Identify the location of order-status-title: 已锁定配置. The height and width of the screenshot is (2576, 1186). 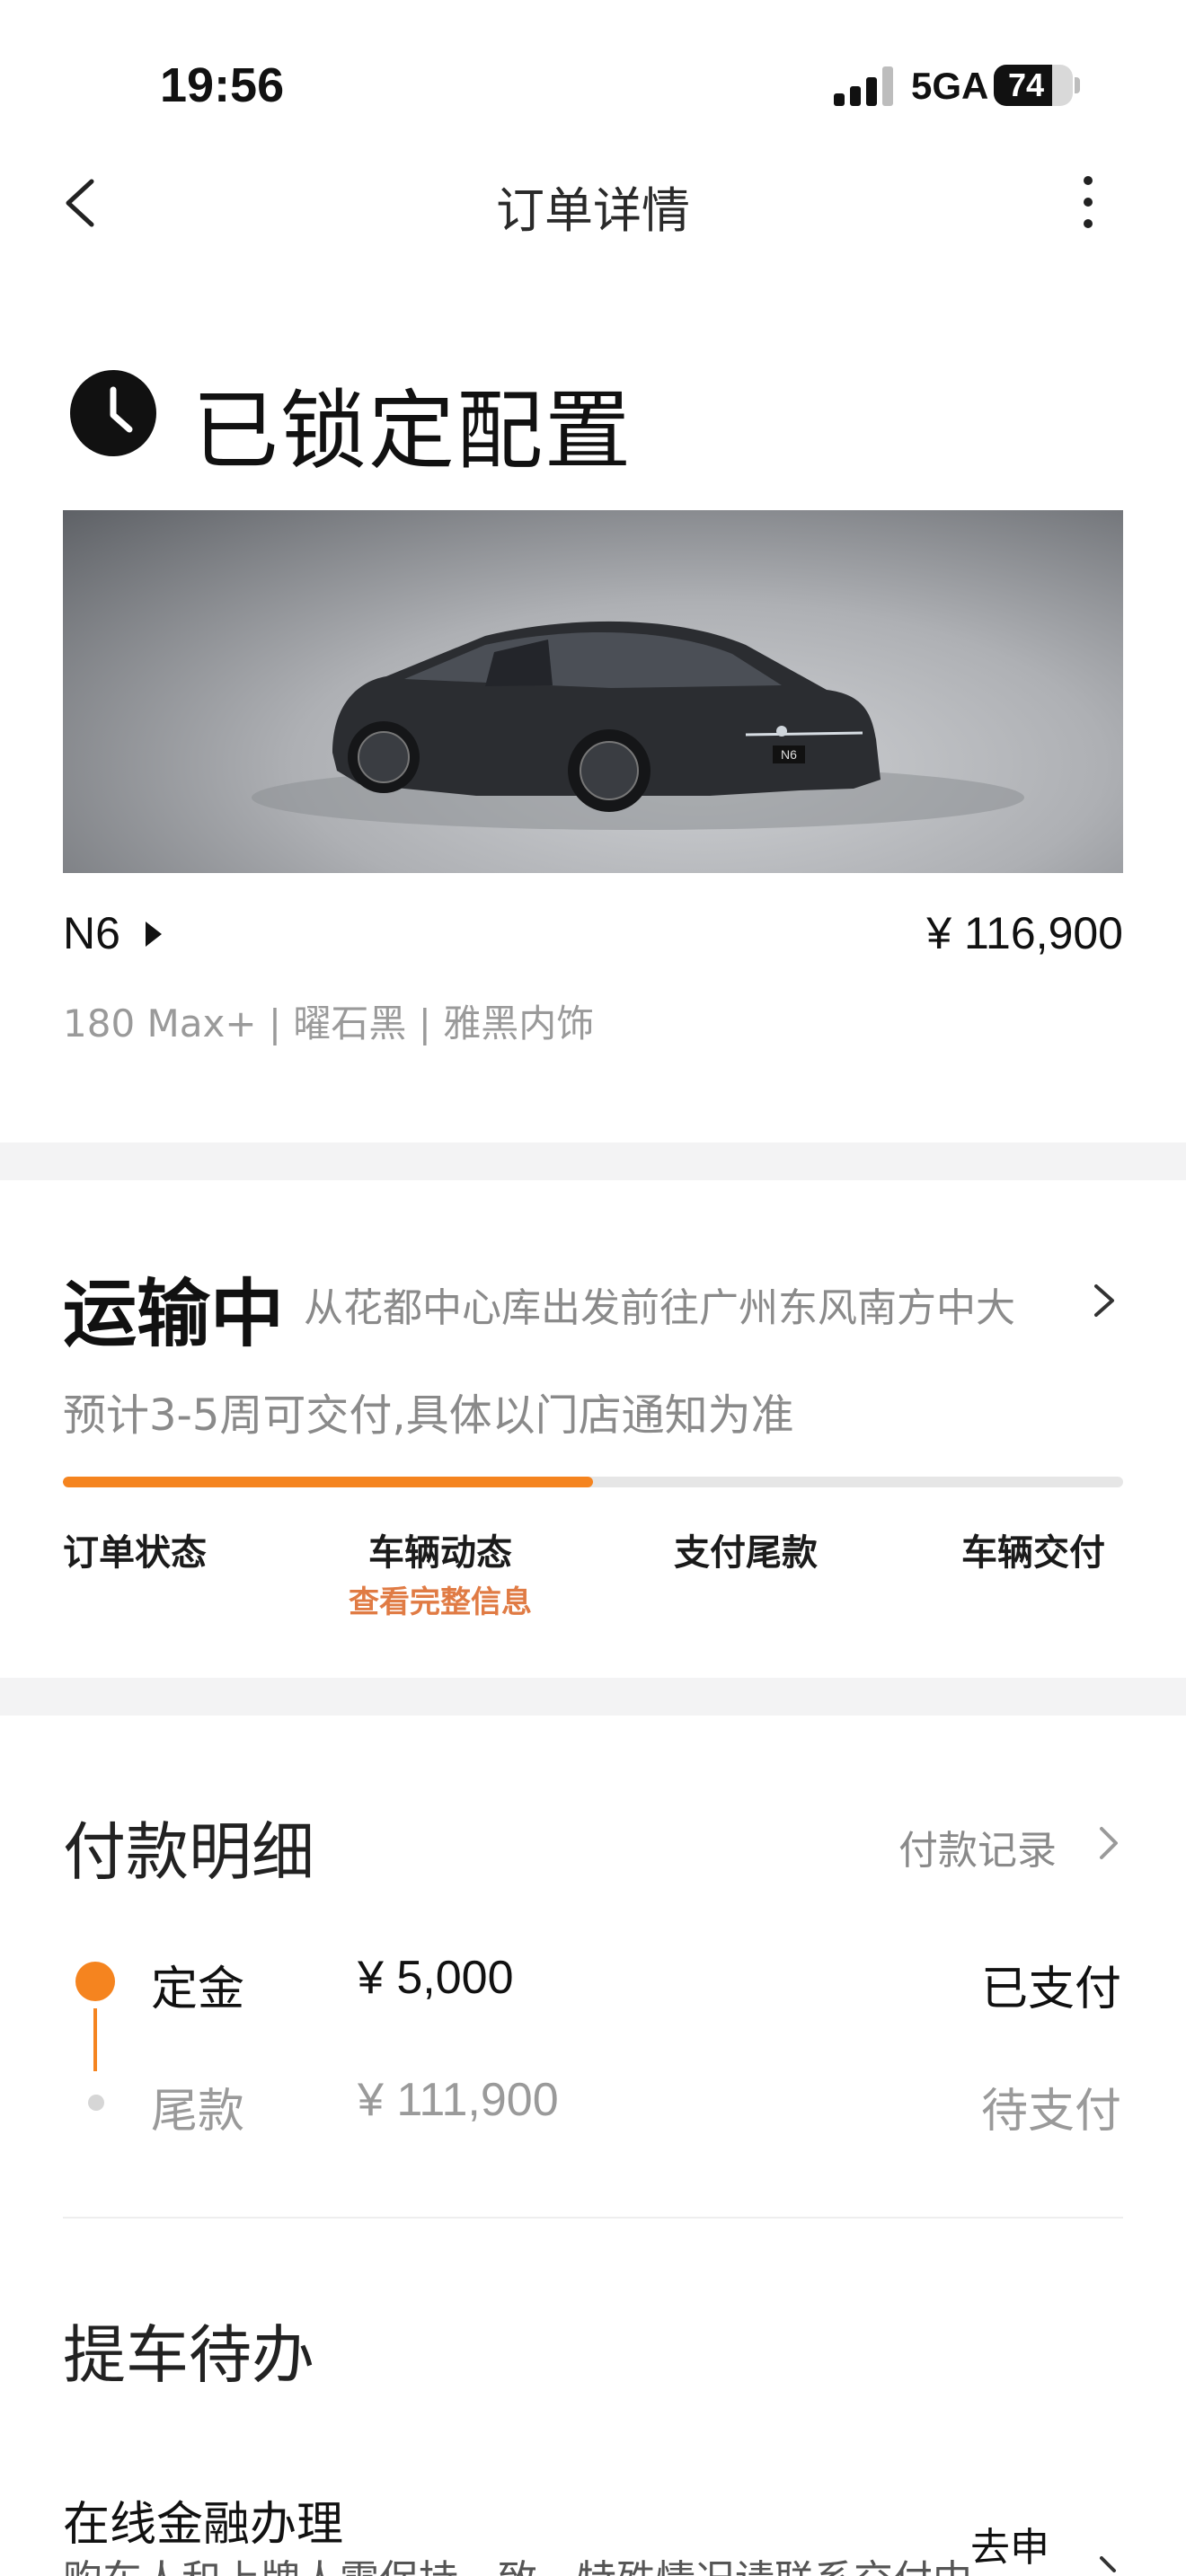
(412, 431).